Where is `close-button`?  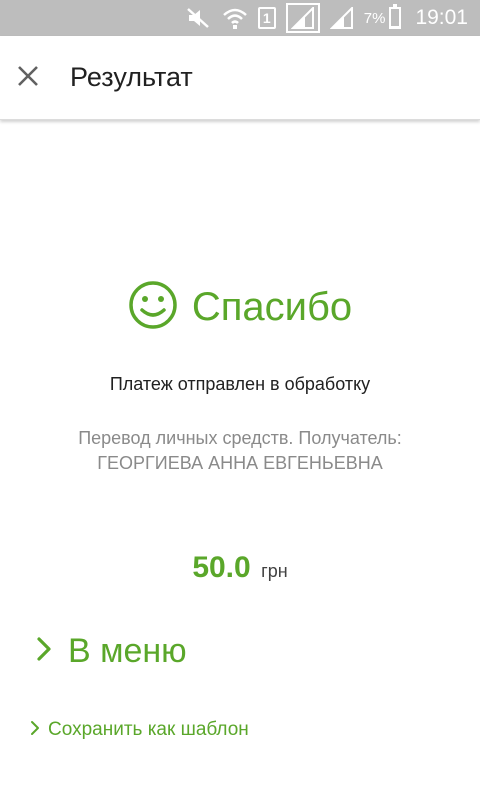 close-button is located at coordinates (28, 78).